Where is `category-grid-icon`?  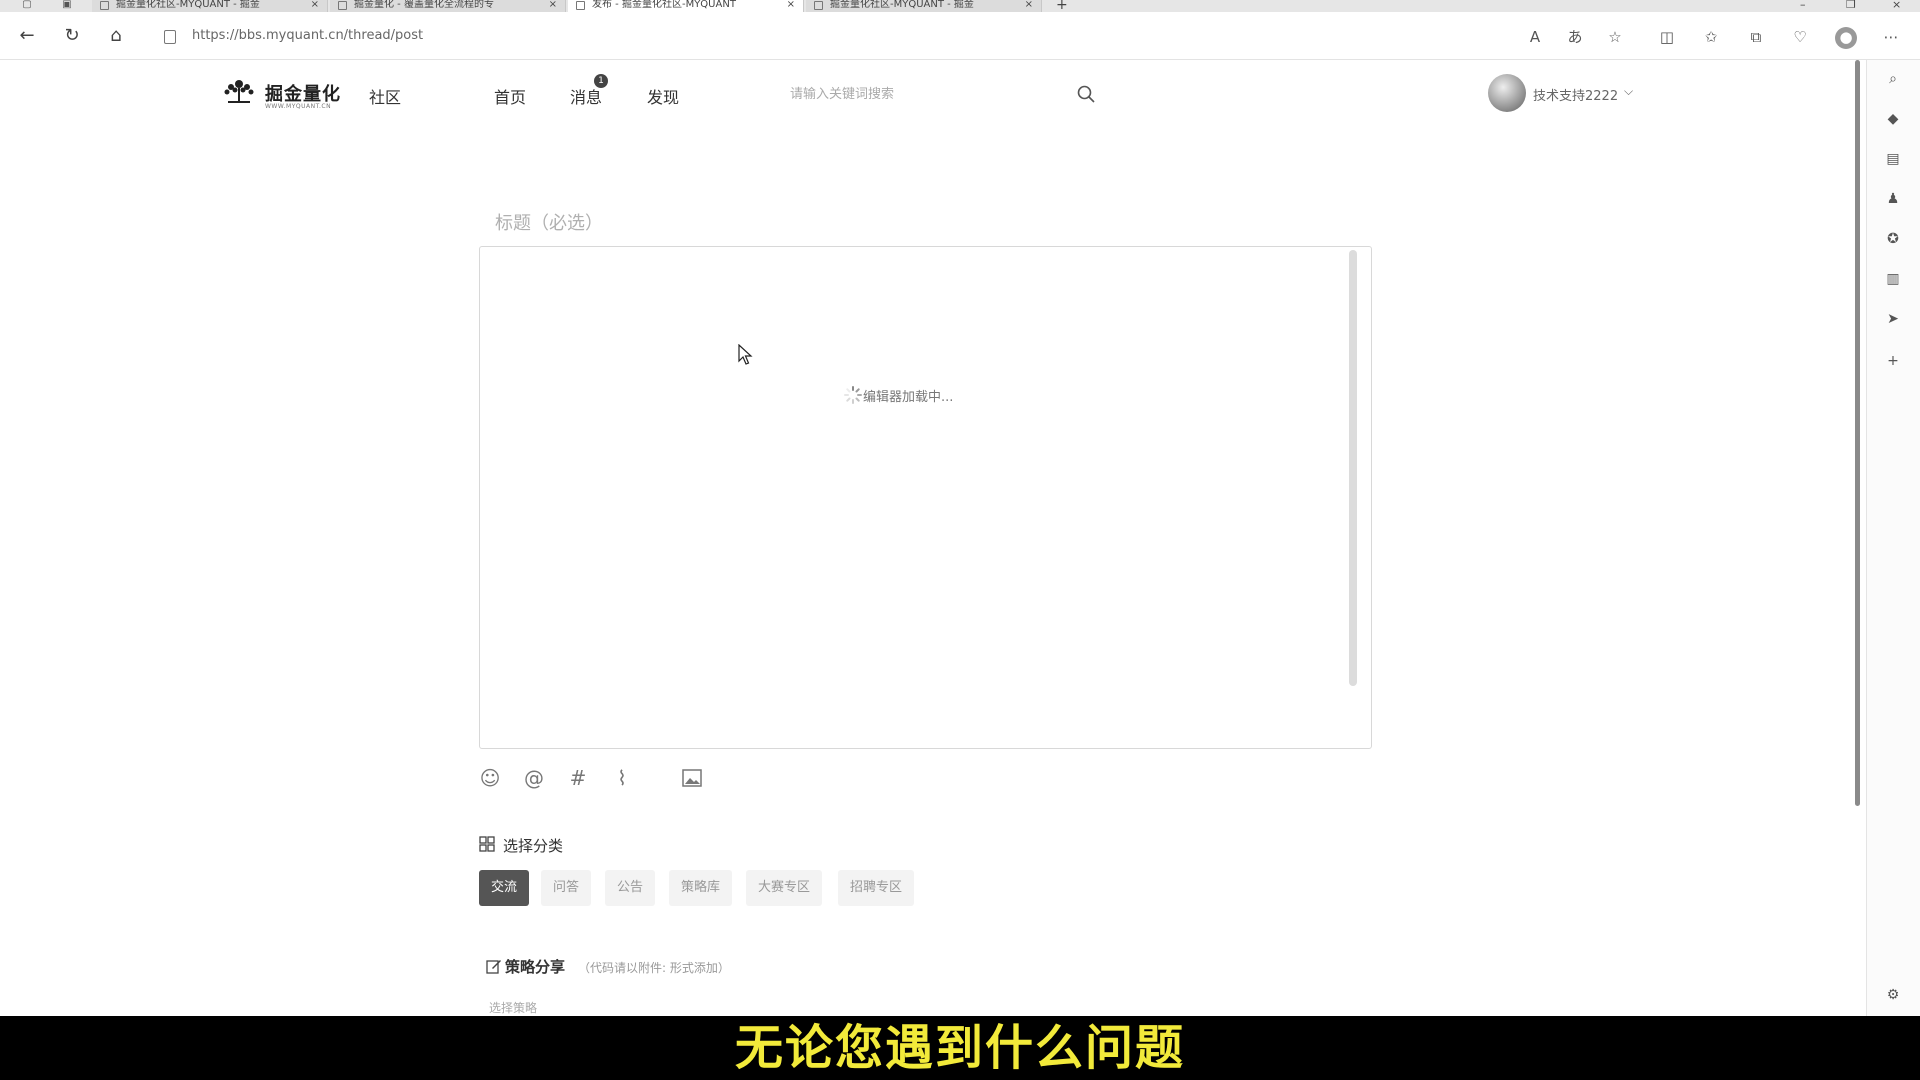 category-grid-icon is located at coordinates (487, 844).